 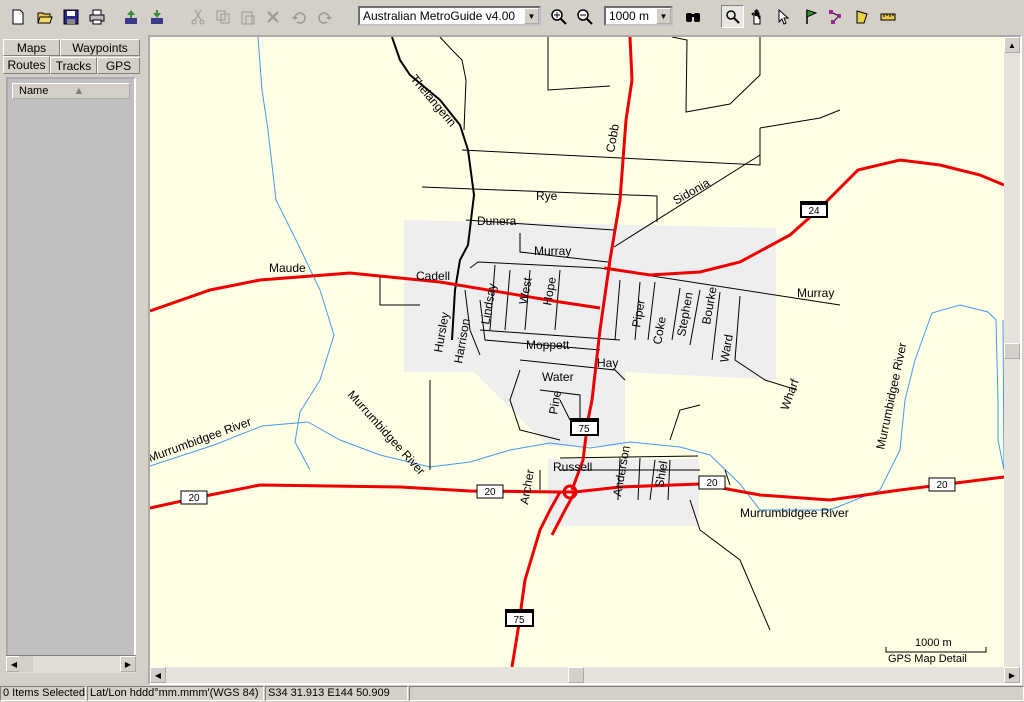 What do you see at coordinates (629, 16) in the screenshot?
I see `zoom-level-value: 1000 m` at bounding box center [629, 16].